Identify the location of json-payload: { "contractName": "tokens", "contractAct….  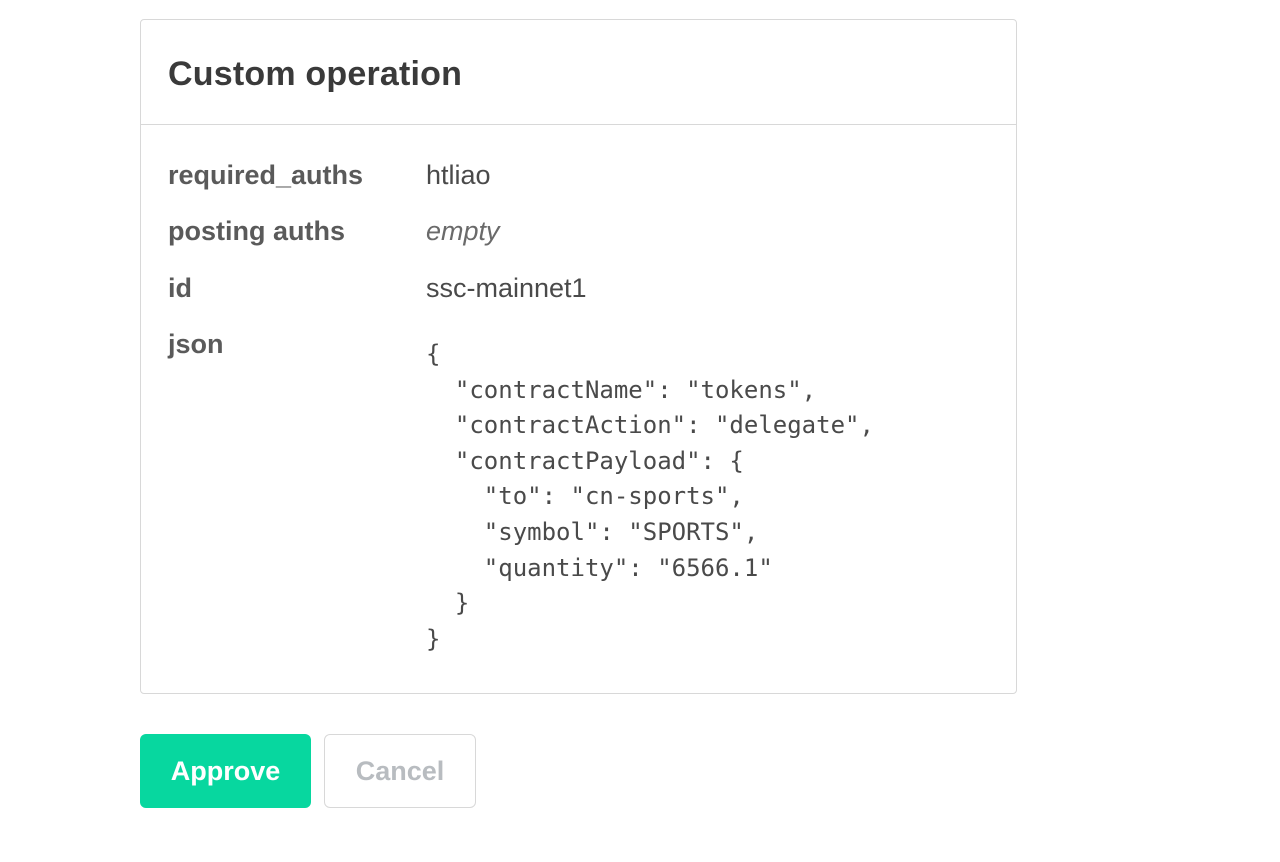
(650, 496).